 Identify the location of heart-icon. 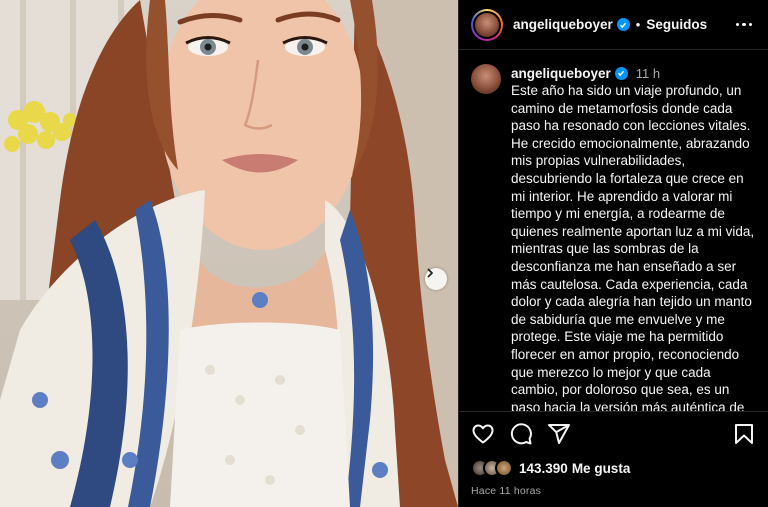
(483, 434).